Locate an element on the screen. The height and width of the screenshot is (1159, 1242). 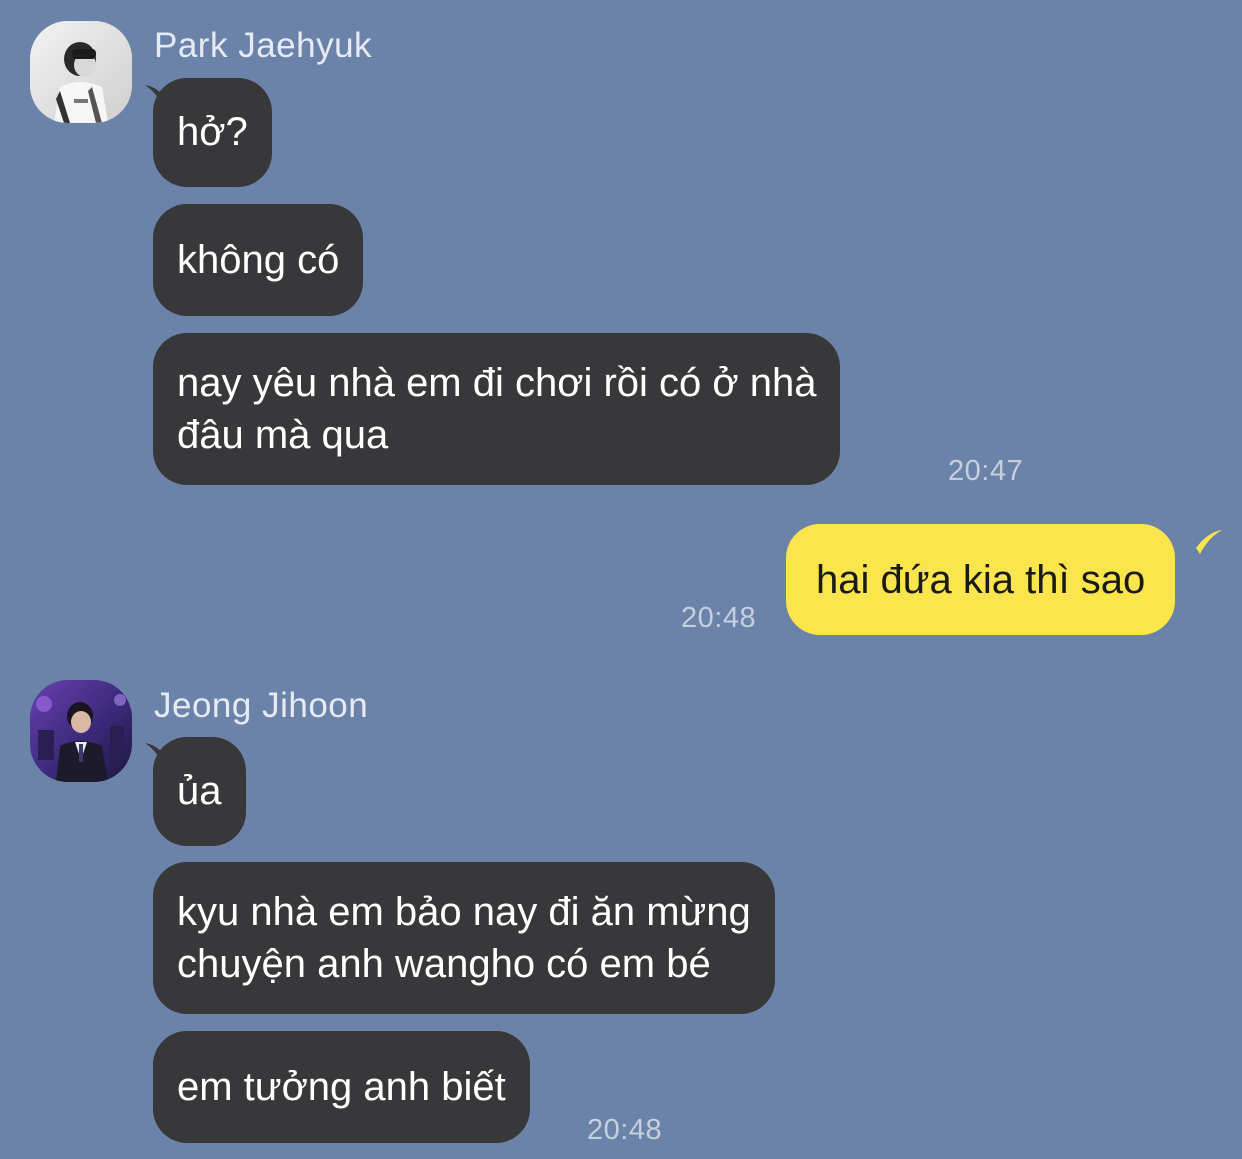
profile-photo-grayscale-icon is located at coordinates (81, 72).